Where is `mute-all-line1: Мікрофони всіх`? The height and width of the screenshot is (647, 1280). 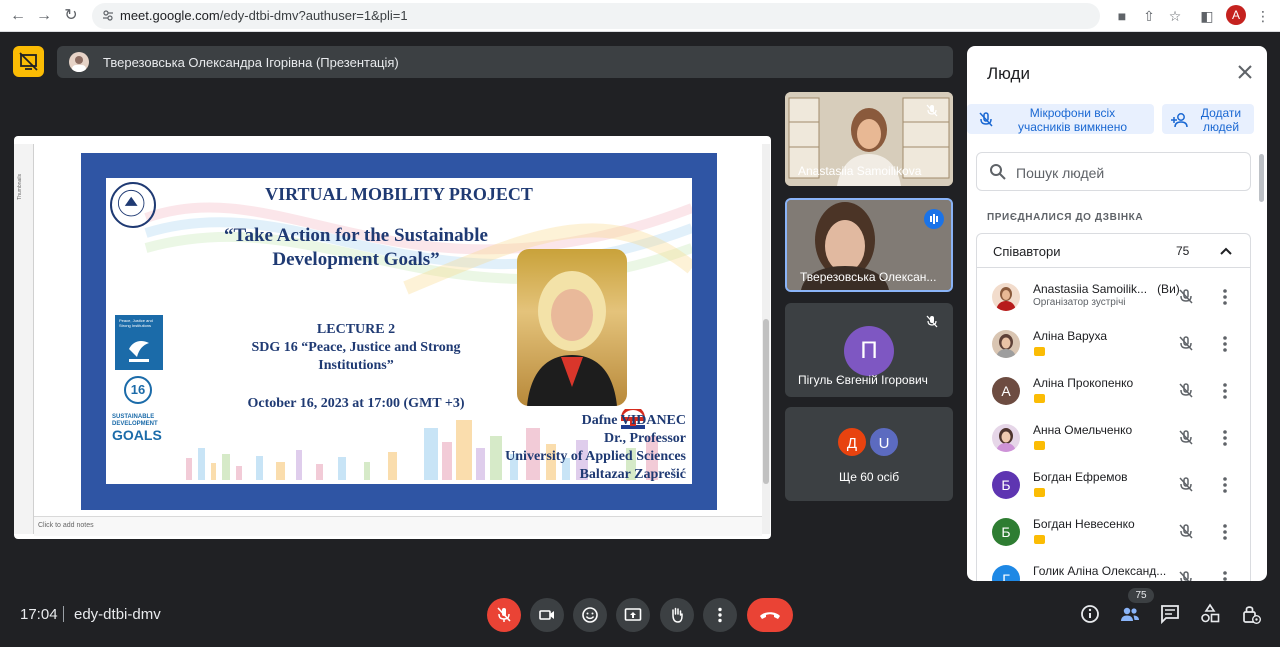
mute-all-line1: Мікрофони всіх is located at coordinates (1072, 113).